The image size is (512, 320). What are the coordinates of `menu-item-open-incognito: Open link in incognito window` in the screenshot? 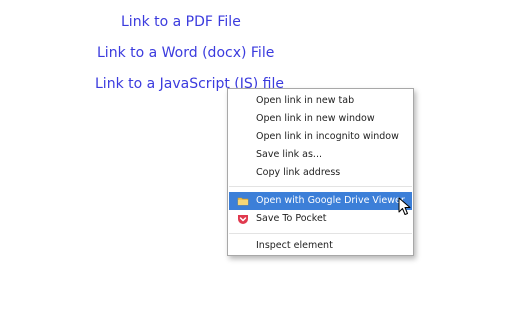 It's located at (320, 137).